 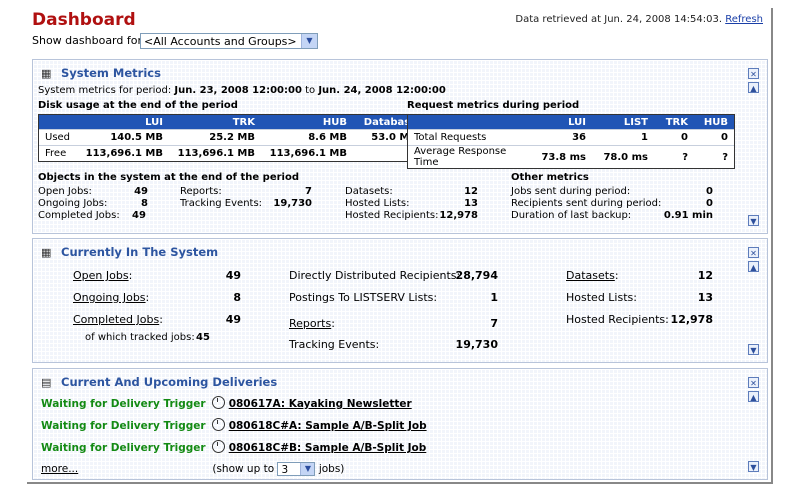 I want to click on table-cell: 73.8 ms, so click(x=561, y=156).